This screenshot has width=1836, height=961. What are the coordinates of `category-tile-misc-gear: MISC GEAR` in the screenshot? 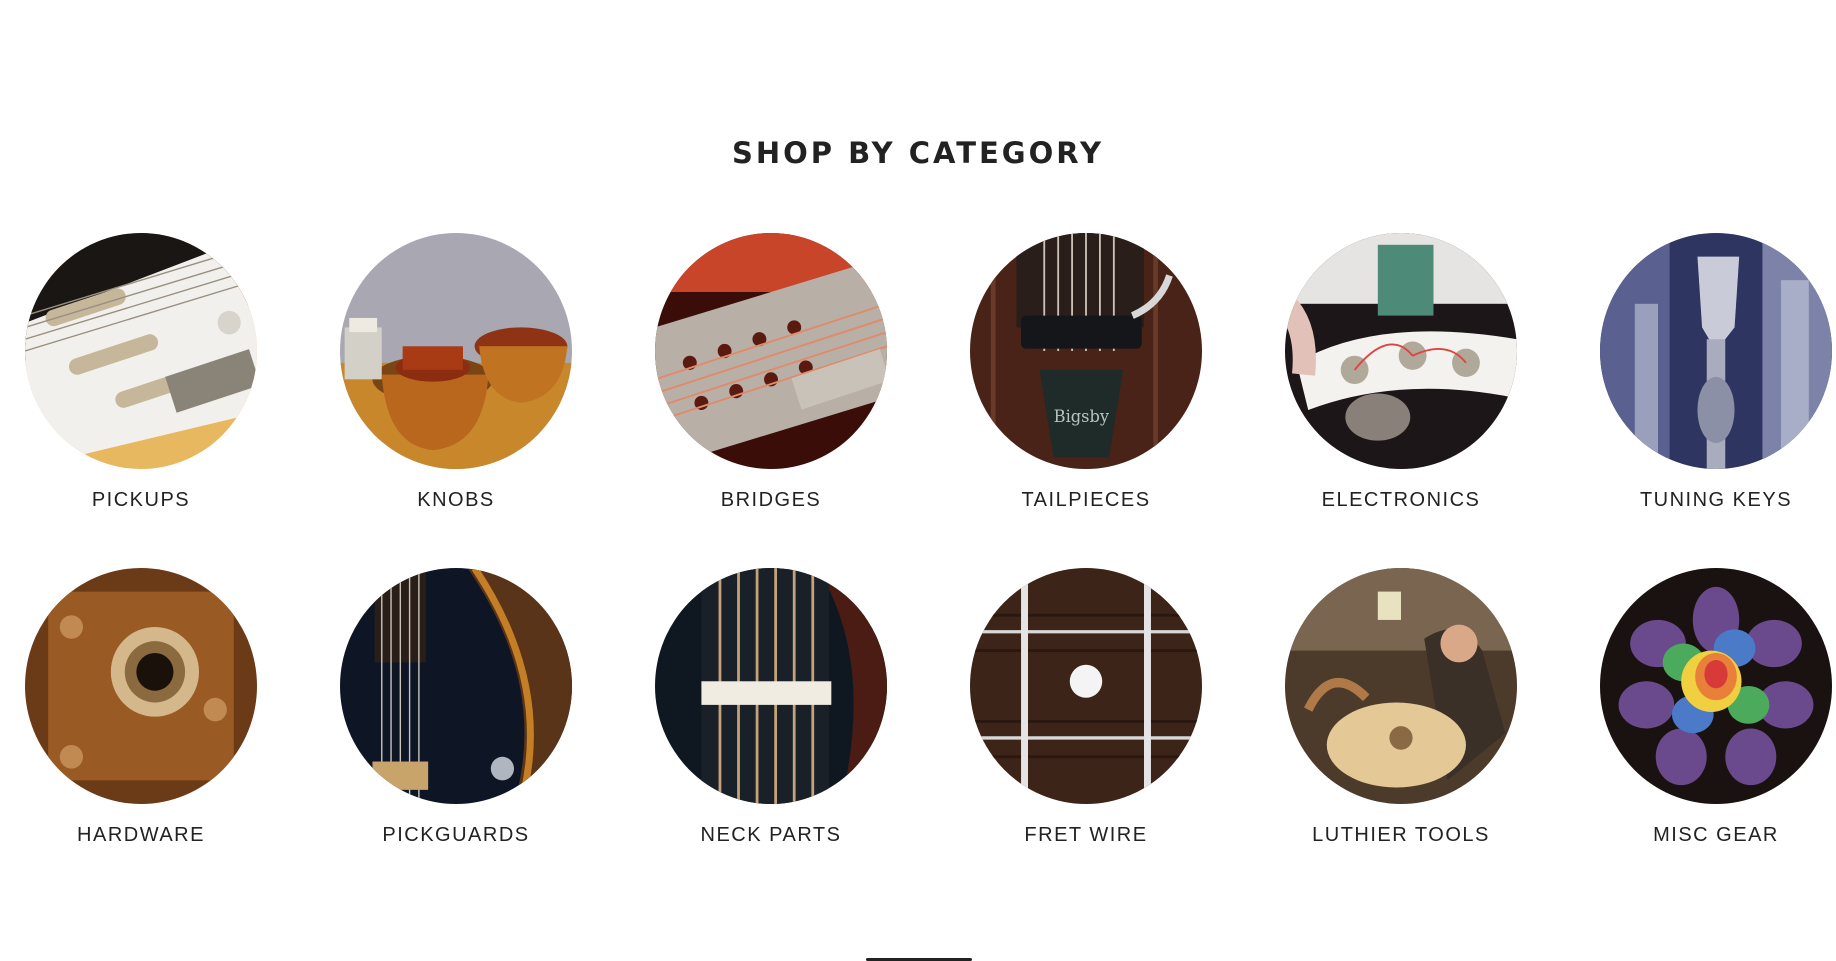 It's located at (1716, 707).